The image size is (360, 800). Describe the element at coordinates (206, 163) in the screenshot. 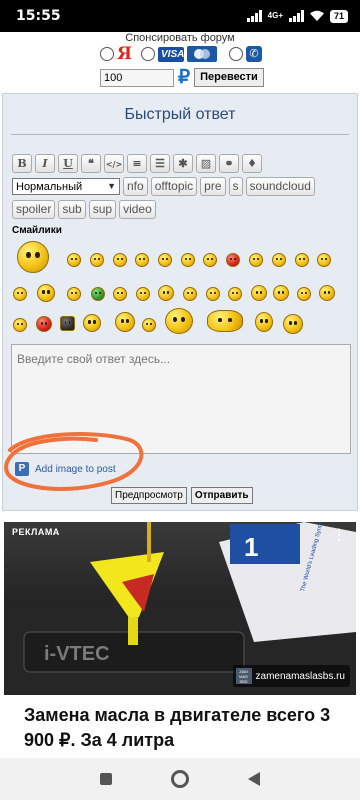

I see `image-icon: ▨` at that location.